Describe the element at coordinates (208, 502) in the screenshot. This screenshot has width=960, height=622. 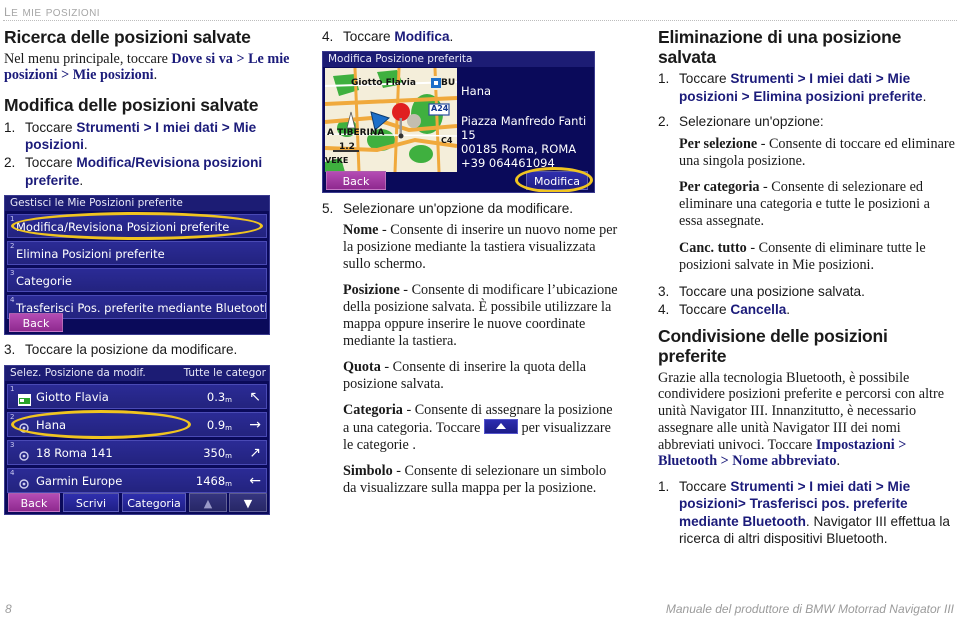
I see `device-scroll-up-button: ▲` at that location.